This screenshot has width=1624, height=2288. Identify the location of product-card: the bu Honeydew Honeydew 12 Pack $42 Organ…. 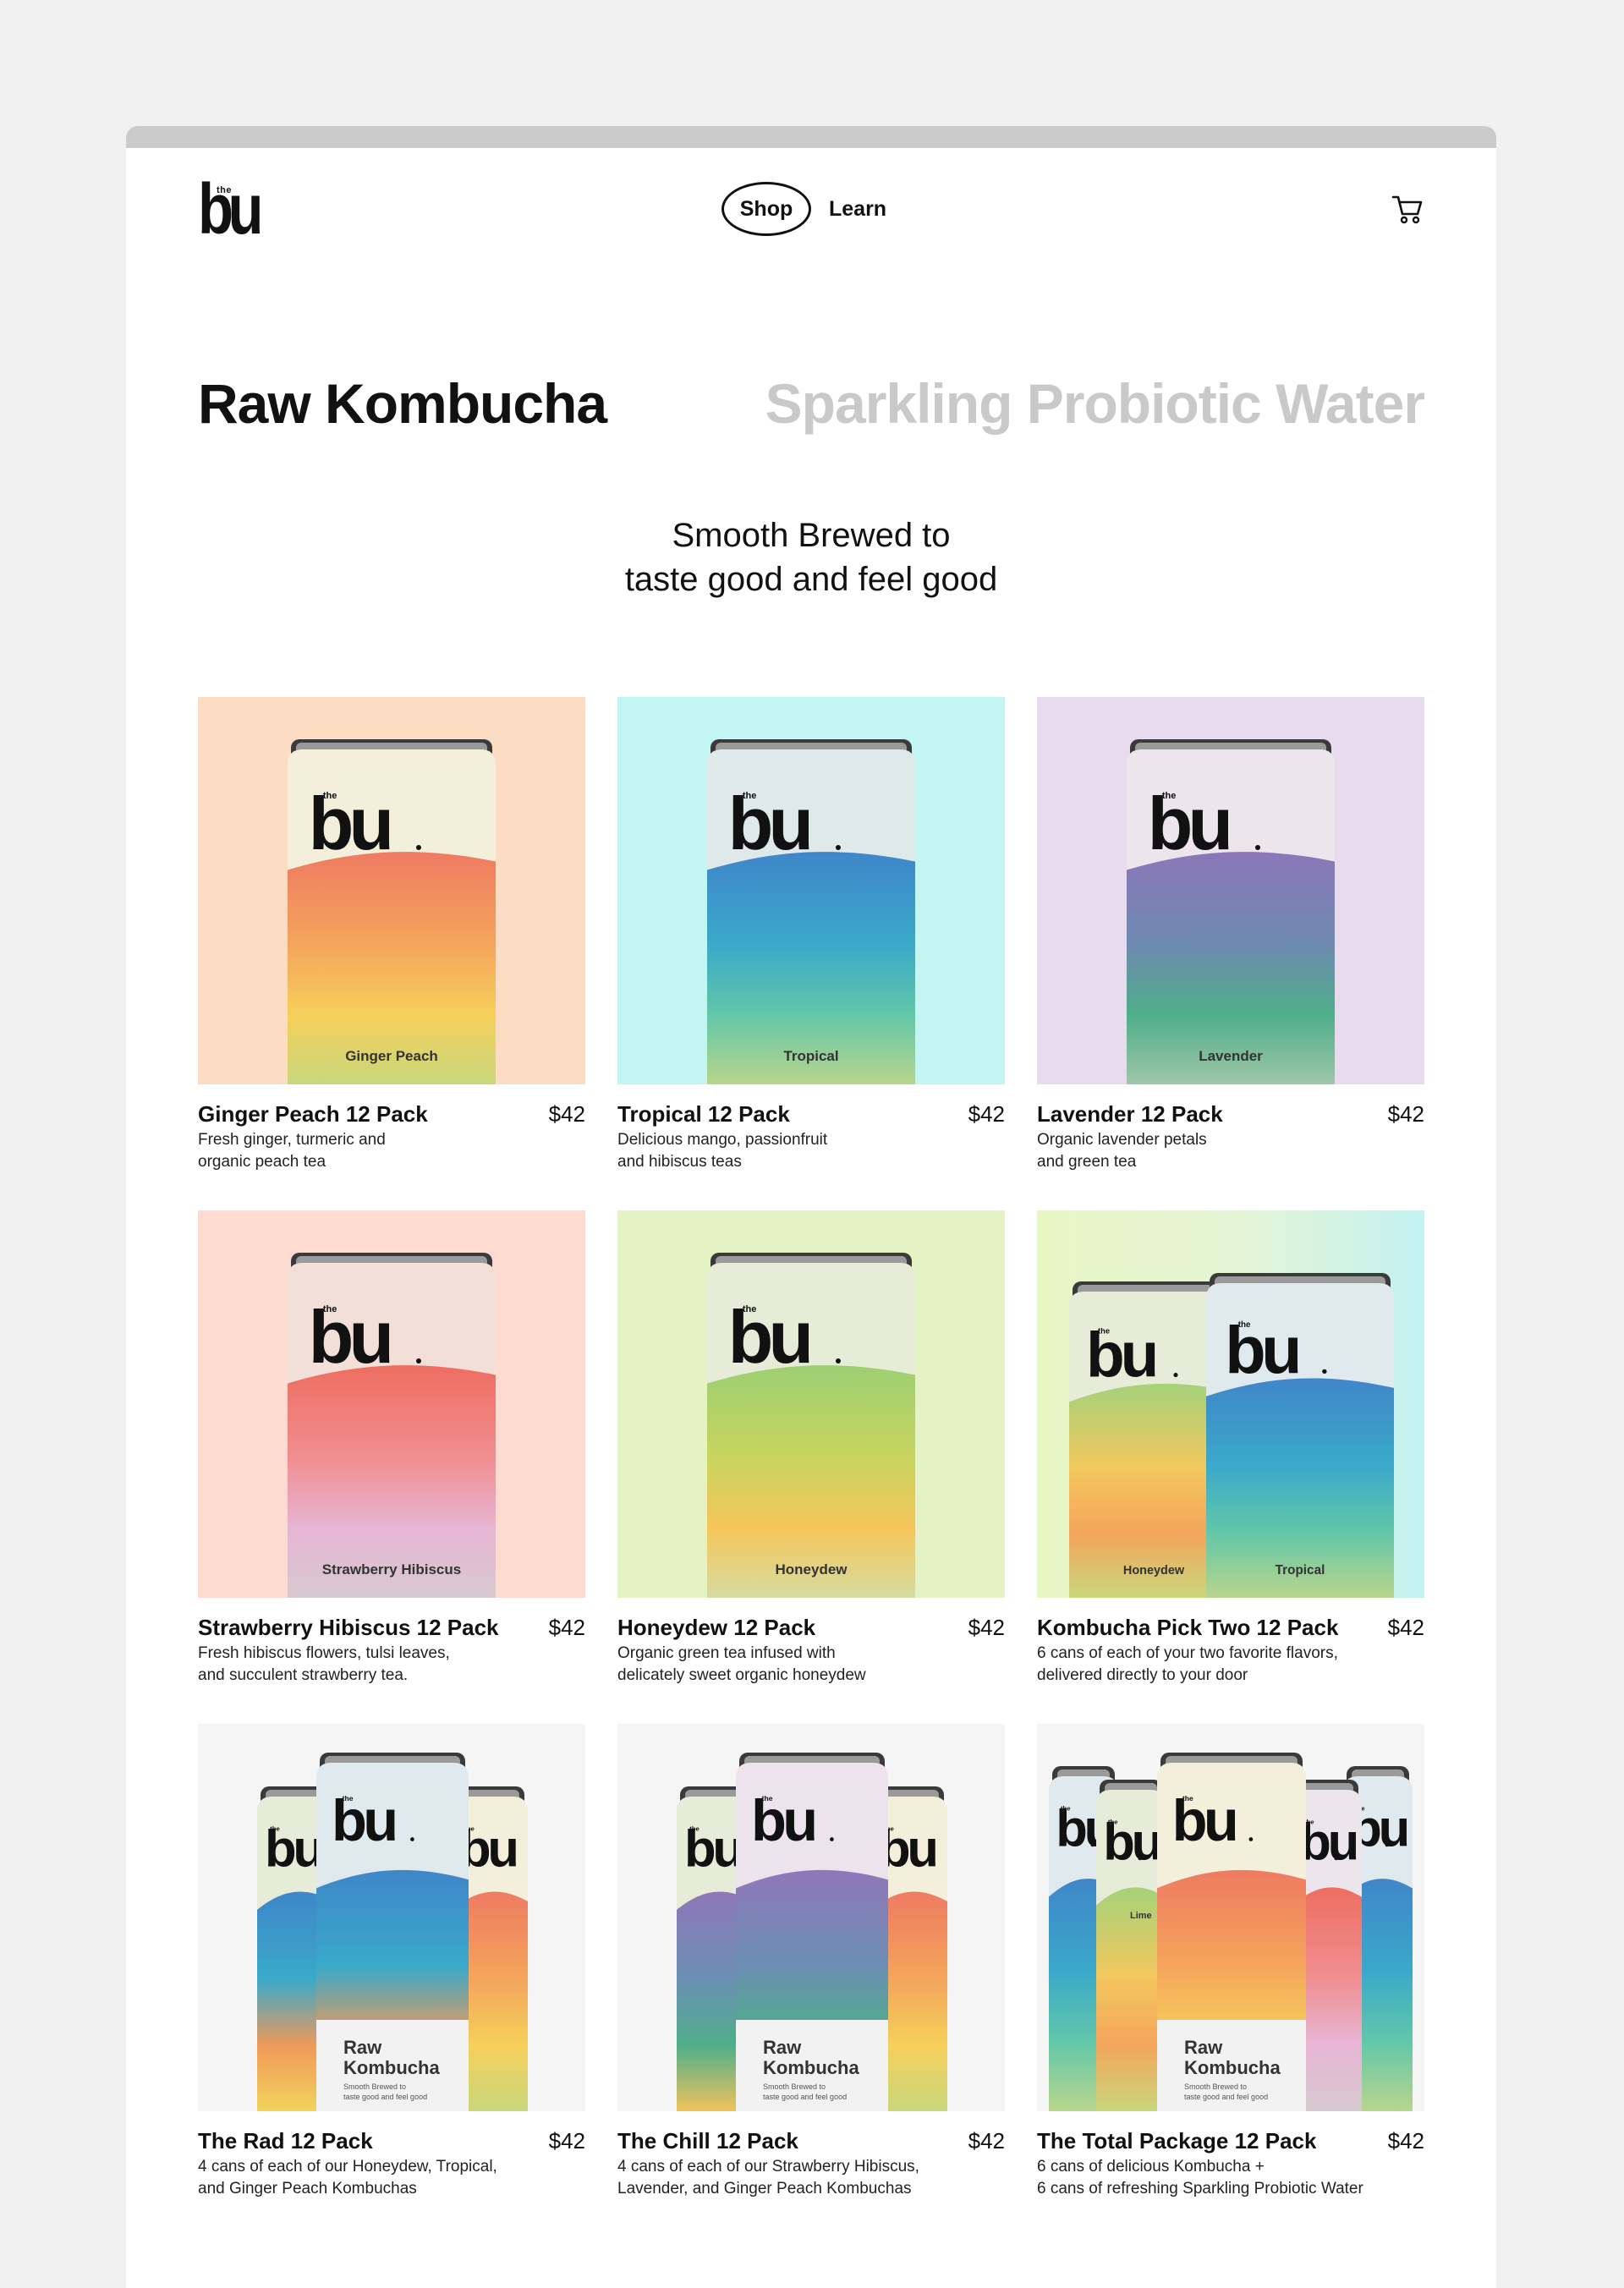
(811, 1467).